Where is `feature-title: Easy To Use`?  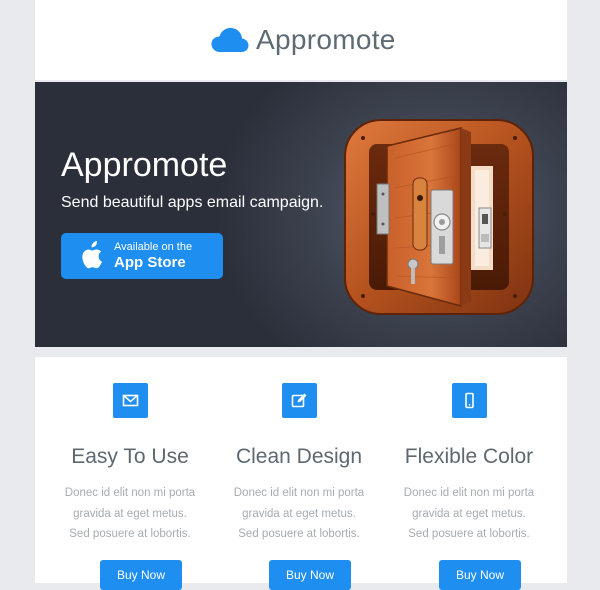 feature-title: Easy To Use is located at coordinates (130, 456).